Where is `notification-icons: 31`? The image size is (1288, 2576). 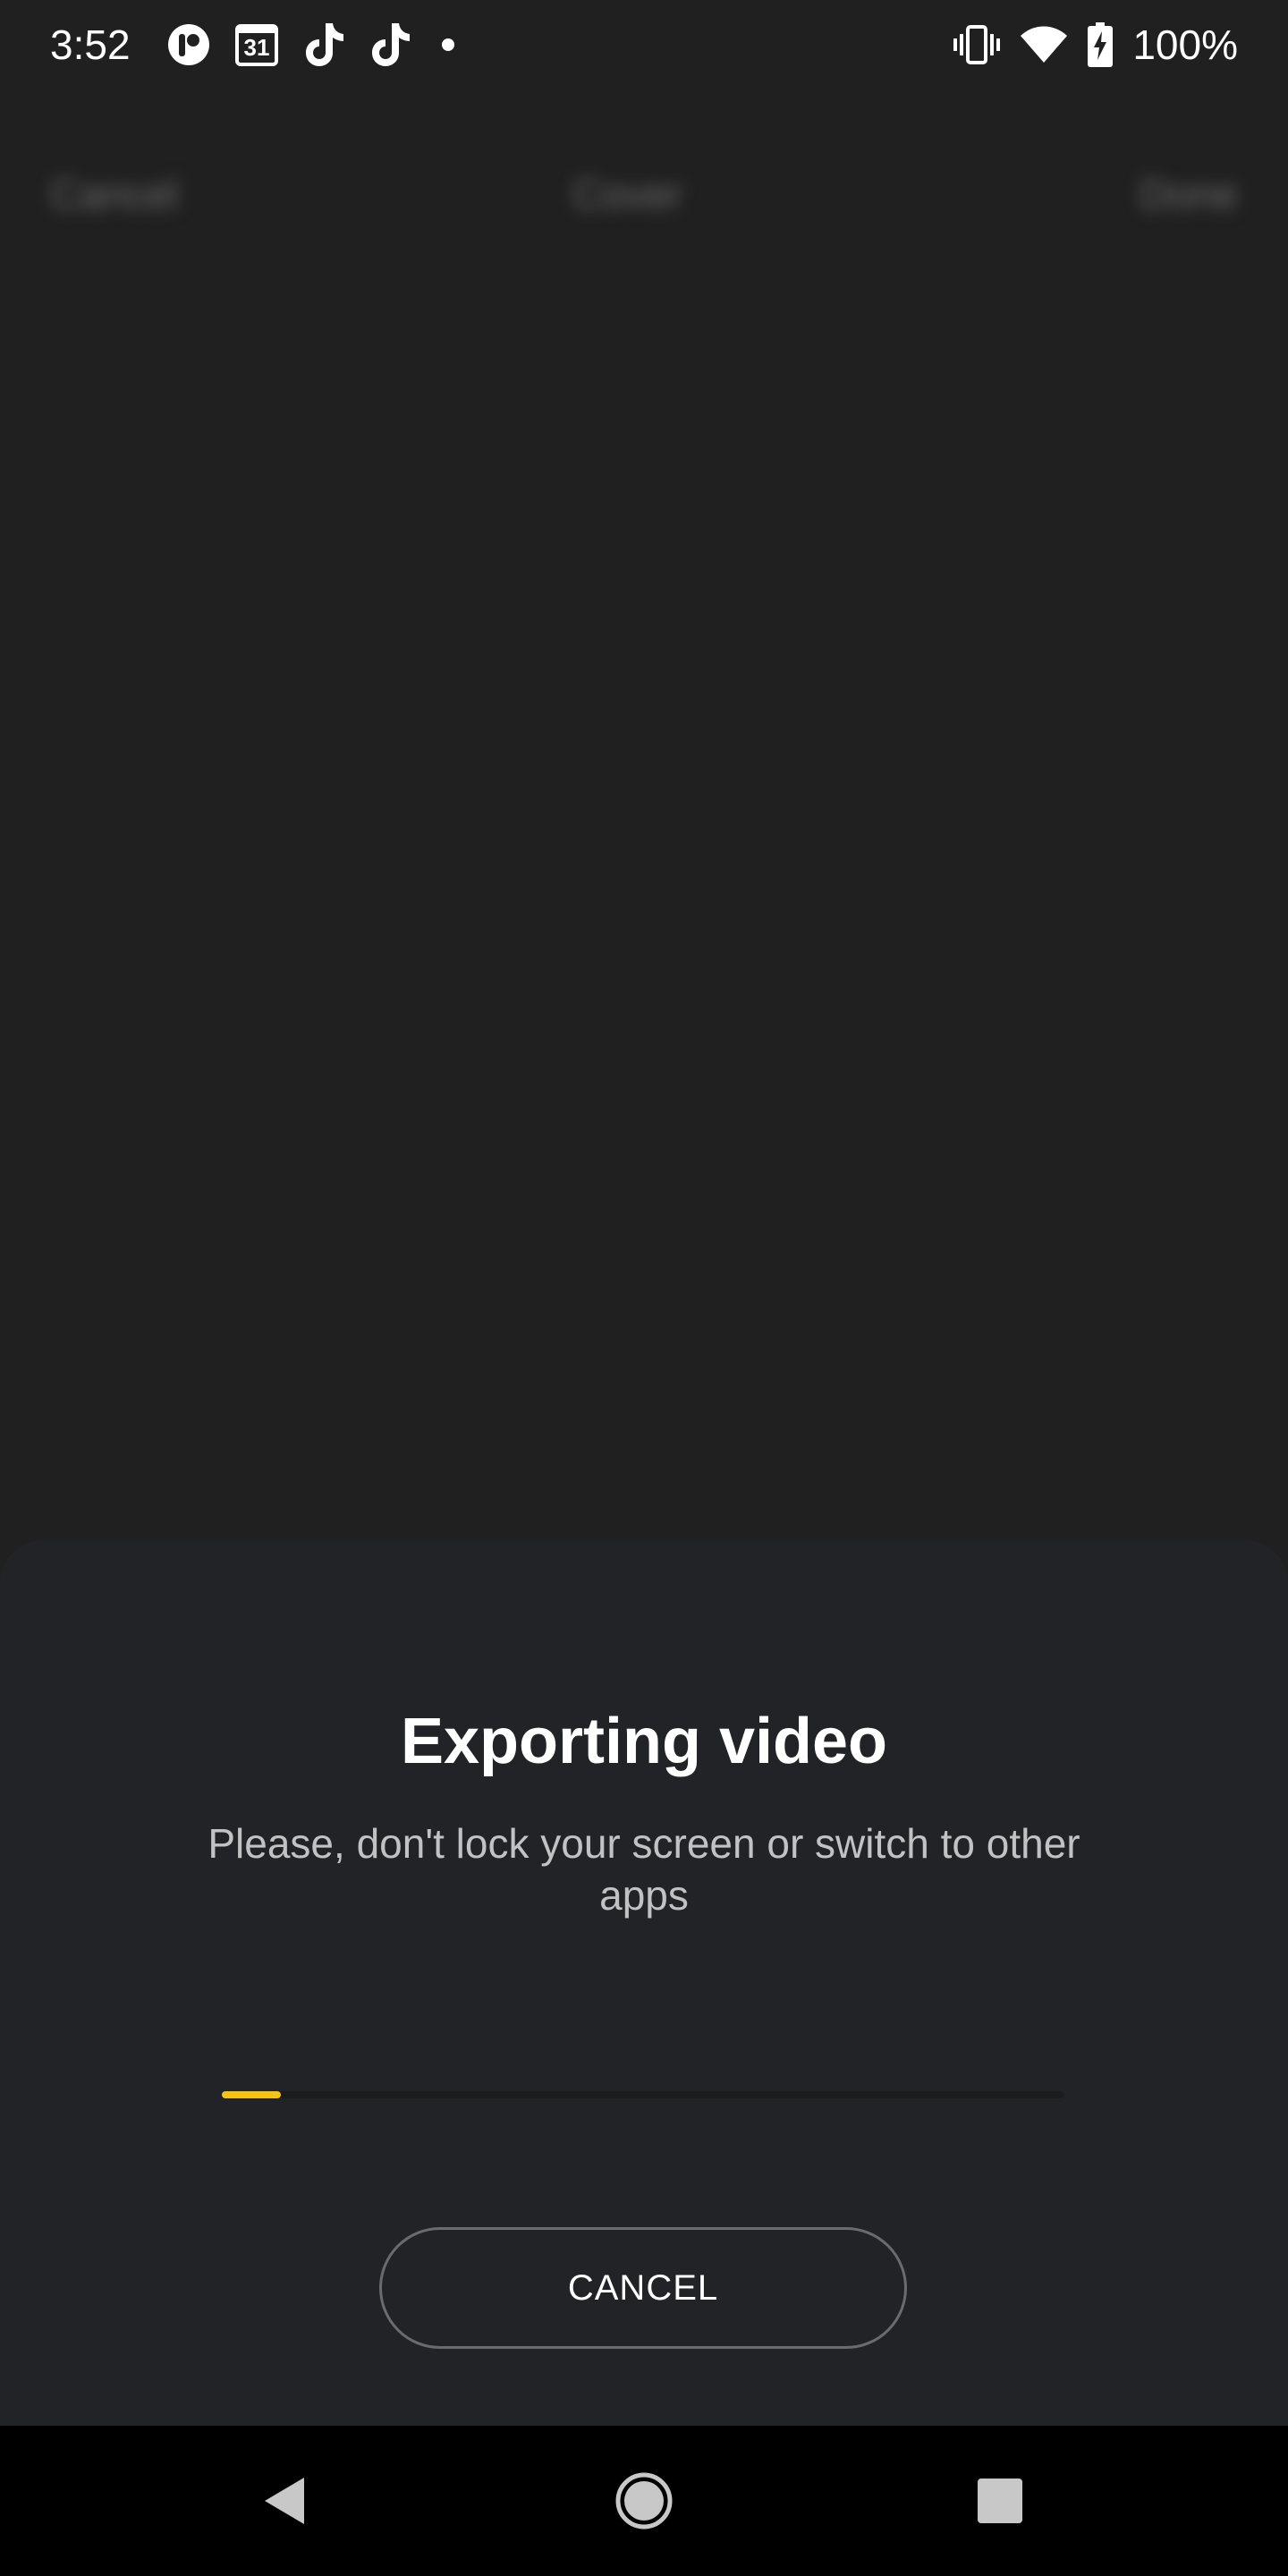
notification-icons: 31 is located at coordinates (314, 45).